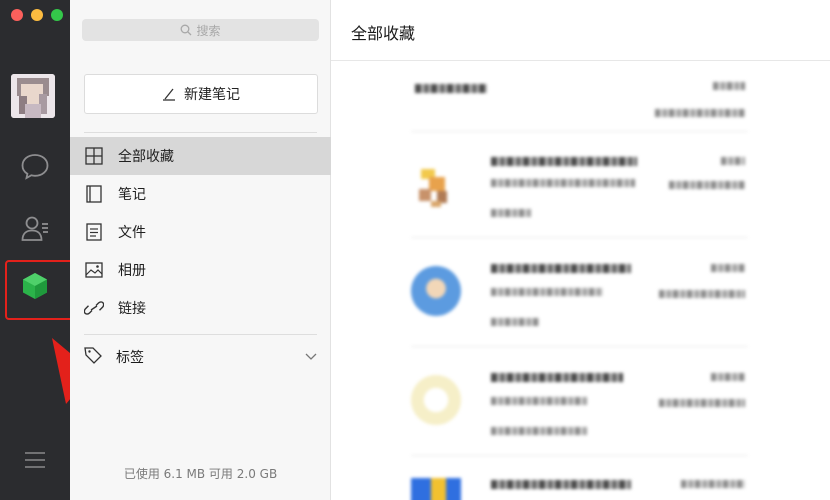 The height and width of the screenshot is (500, 830). Describe the element at coordinates (130, 358) in the screenshot. I see `tags-label: 标签` at that location.